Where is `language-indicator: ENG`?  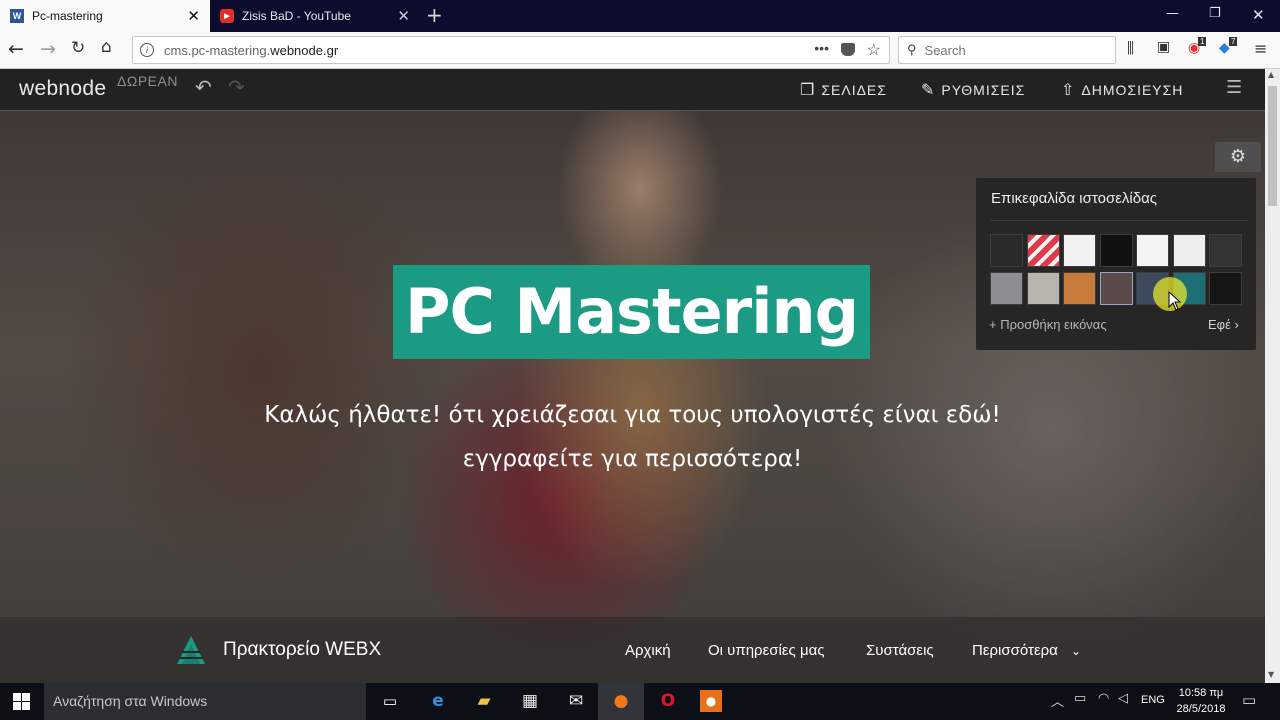
language-indicator: ENG is located at coordinates (1153, 700).